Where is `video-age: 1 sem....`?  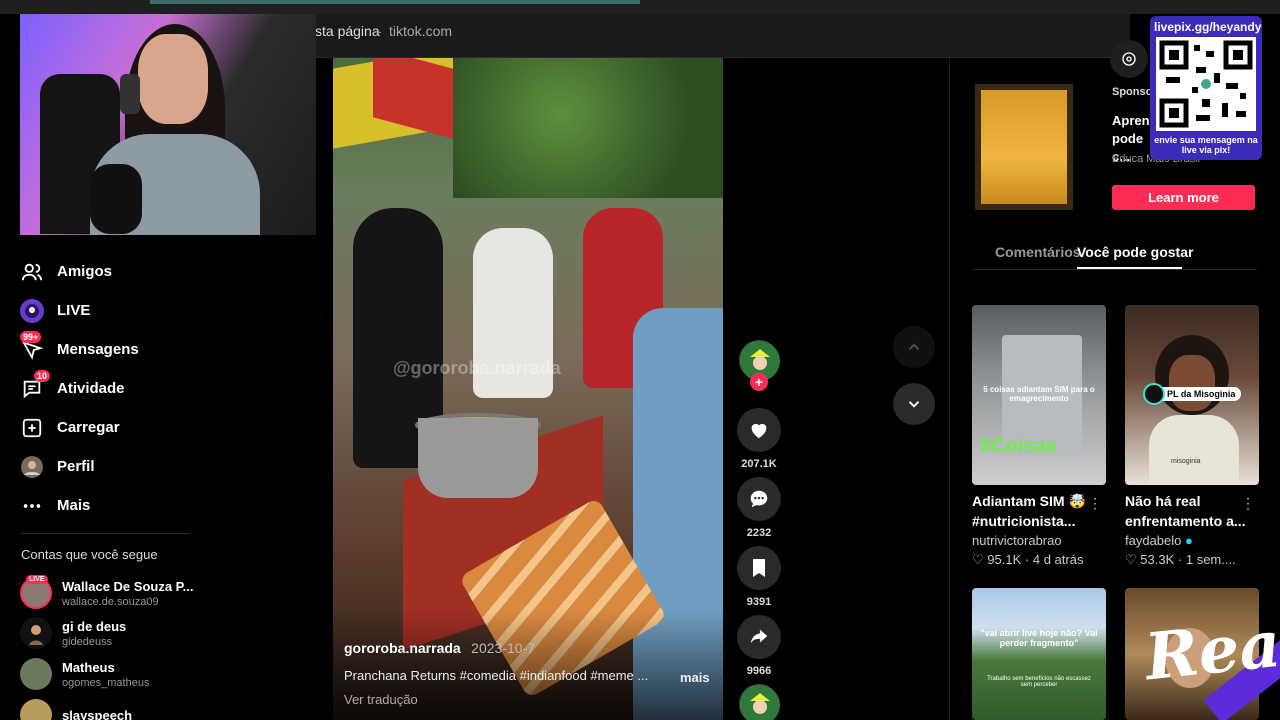
video-age: 1 sem.... is located at coordinates (1210, 559).